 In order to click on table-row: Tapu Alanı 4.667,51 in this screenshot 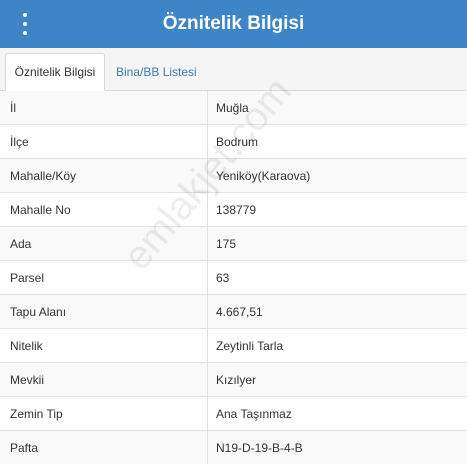, I will do `click(233, 312)`.